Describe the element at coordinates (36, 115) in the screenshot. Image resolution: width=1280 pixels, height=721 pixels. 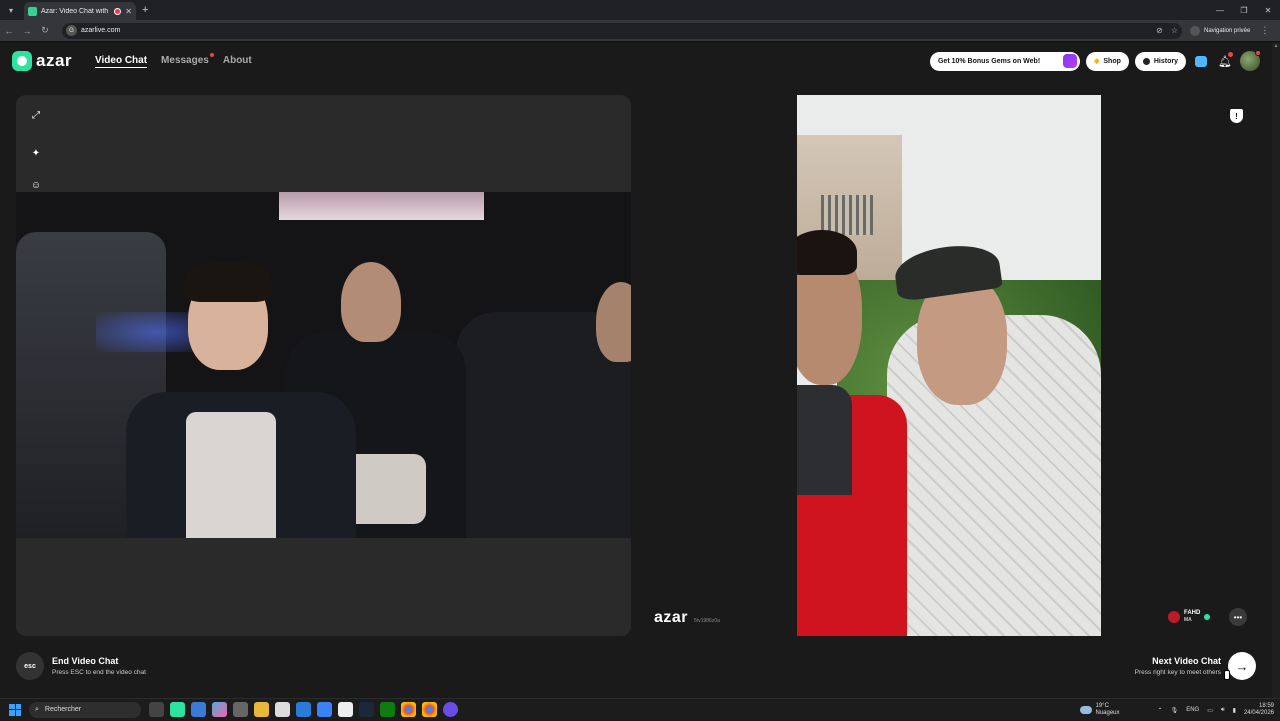
I see `expand-icon: ⤢` at that location.